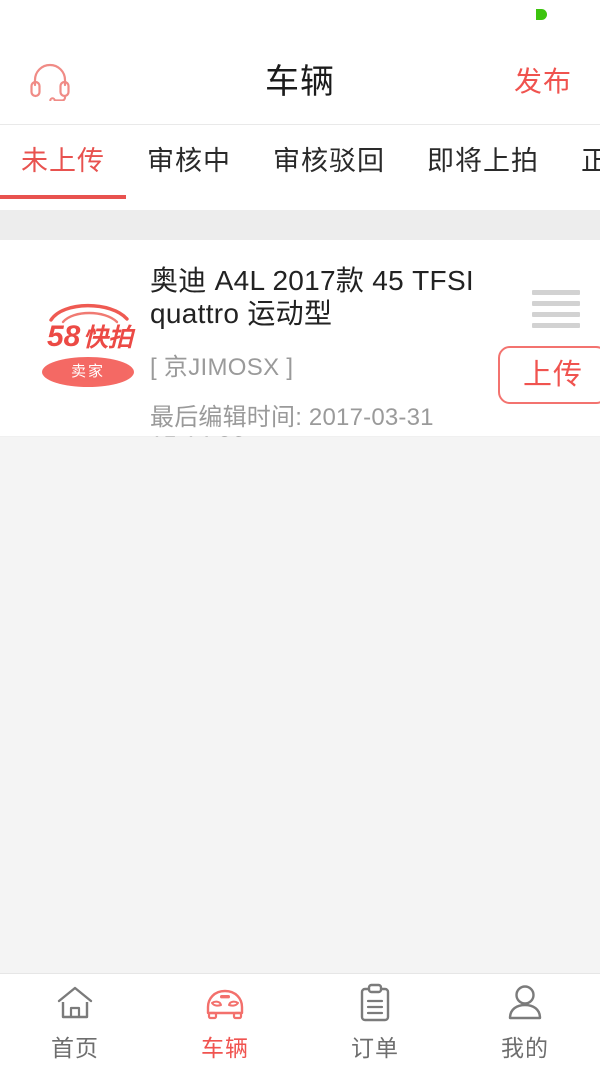 This screenshot has width=600, height=1067. I want to click on tab-3: 即将上拍, so click(483, 167).